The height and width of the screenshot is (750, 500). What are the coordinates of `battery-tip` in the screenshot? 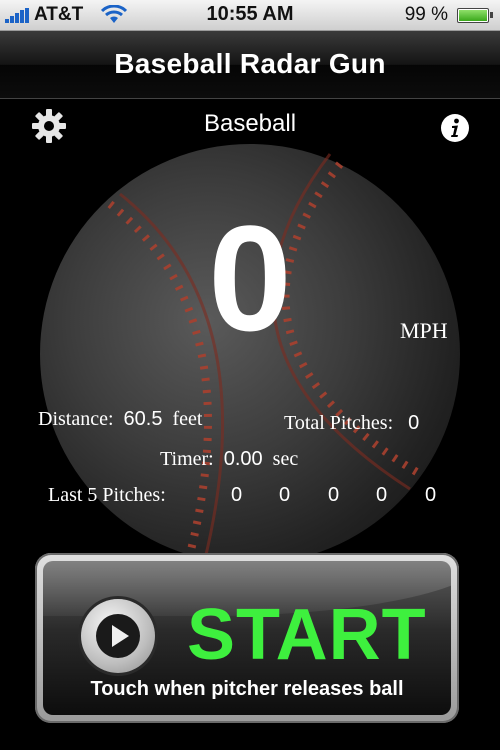 It's located at (491, 15).